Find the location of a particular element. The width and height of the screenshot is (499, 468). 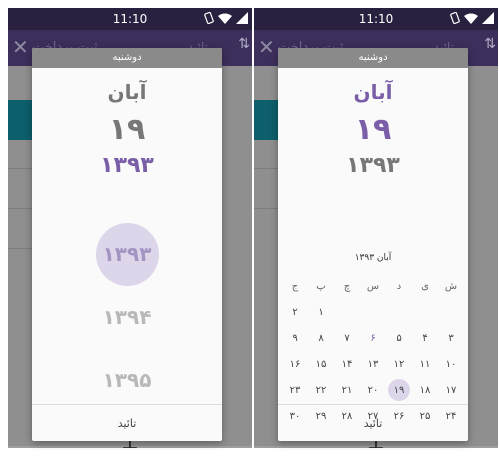

year-item: ۱۳۹۳ is located at coordinates (127, 254).